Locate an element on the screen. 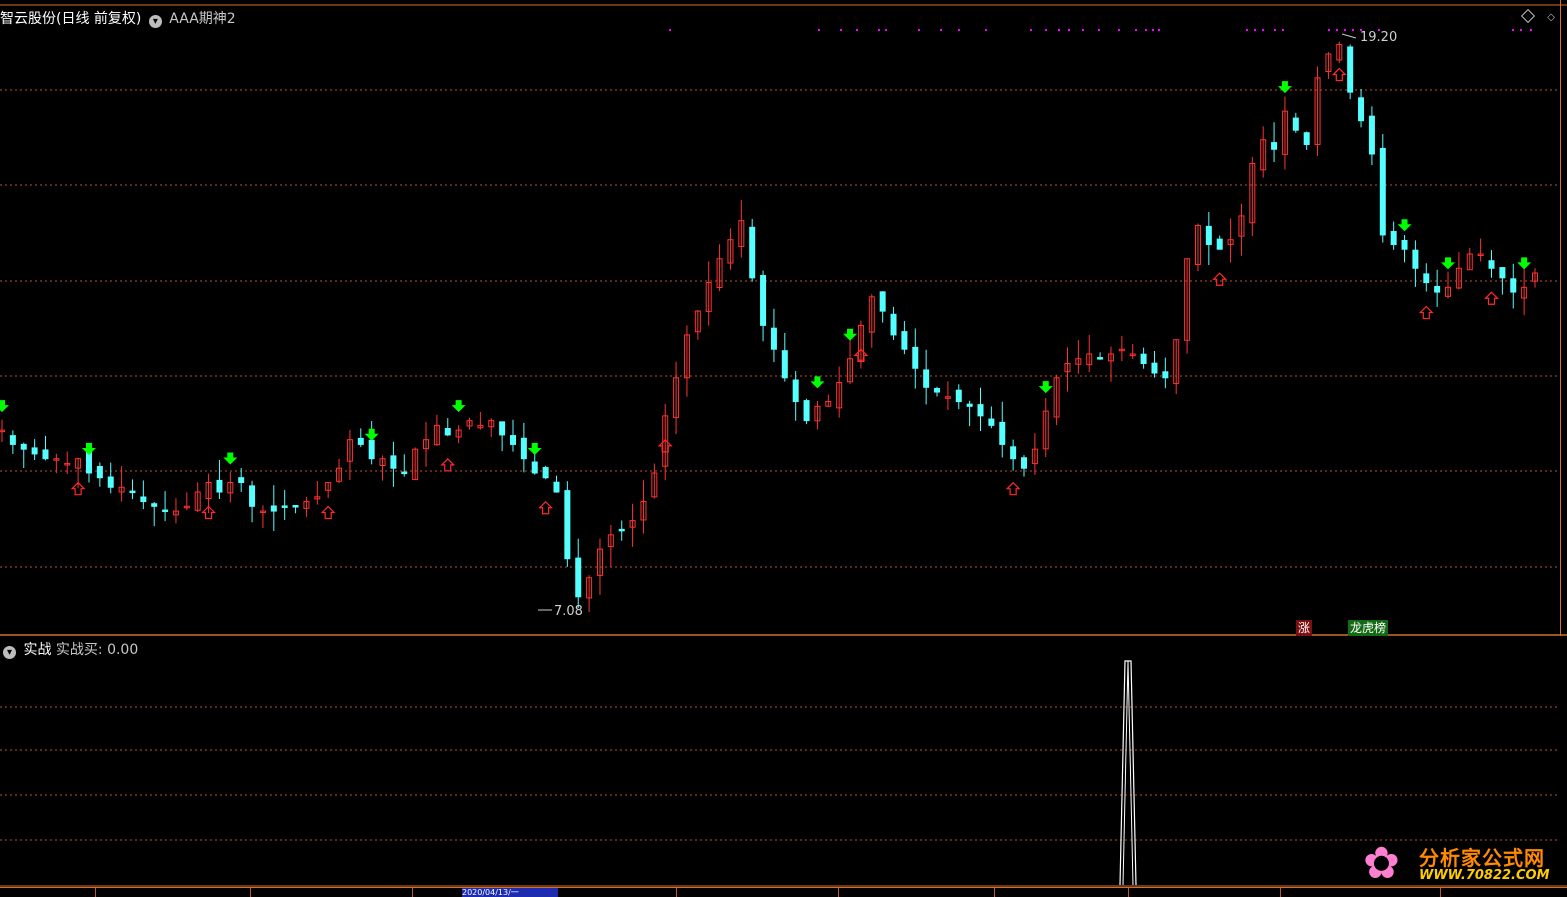 The image size is (1567, 897). indicator-title: 实战 is located at coordinates (37, 650).